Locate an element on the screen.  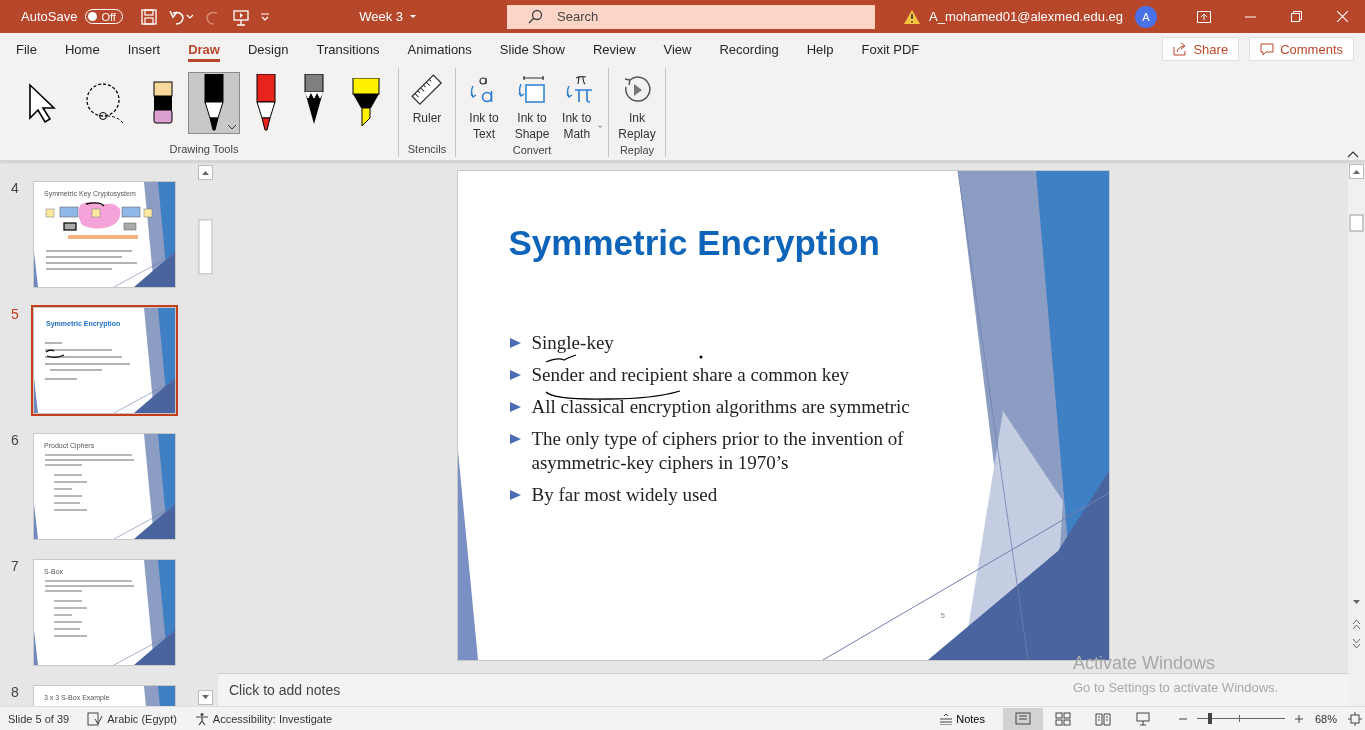
replay-button: Ink Replay is located at coordinates (637, 108).